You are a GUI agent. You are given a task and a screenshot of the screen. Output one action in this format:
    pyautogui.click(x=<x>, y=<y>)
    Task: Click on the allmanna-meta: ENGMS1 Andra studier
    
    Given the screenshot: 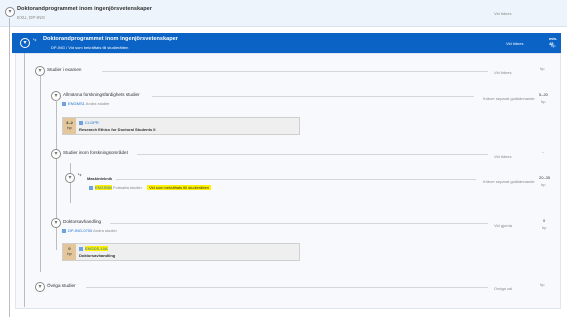 What is the action you would take?
    pyautogui.click(x=86, y=103)
    